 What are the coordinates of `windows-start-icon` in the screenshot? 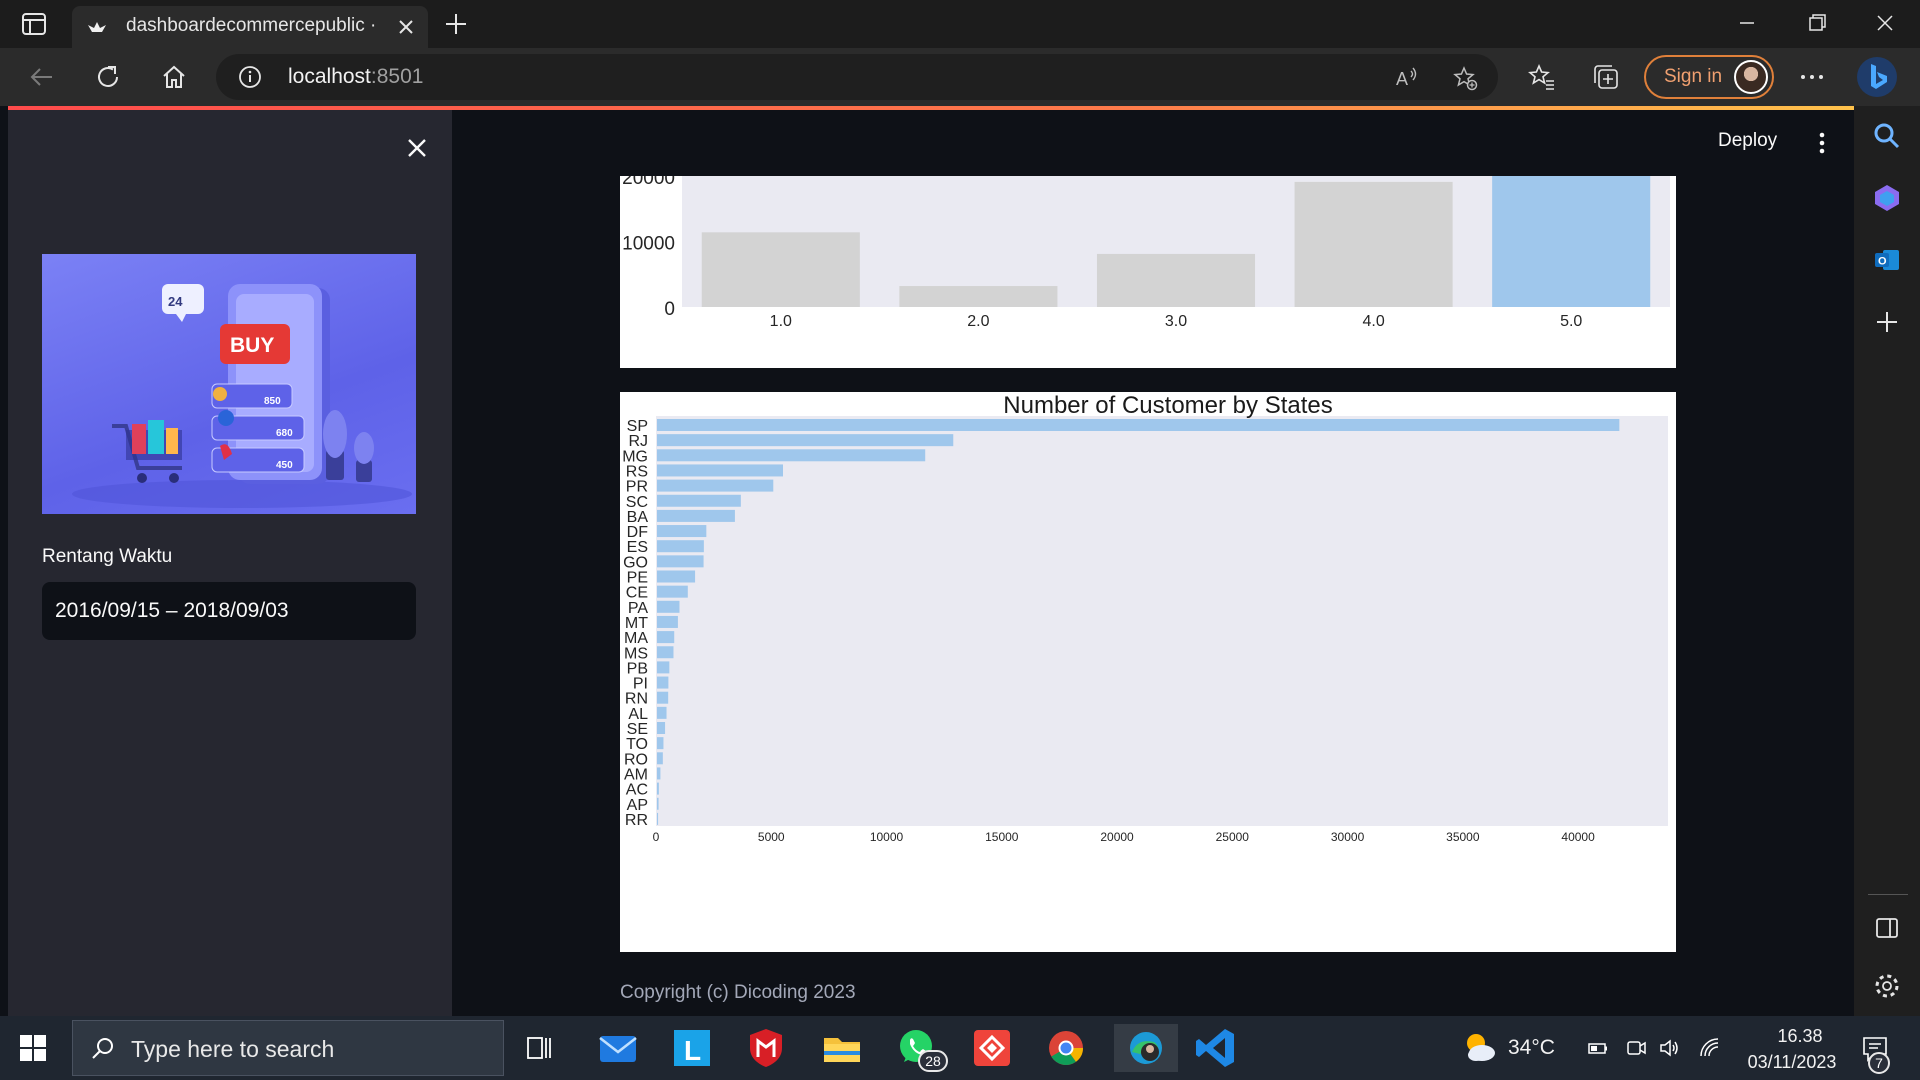 It's located at (33, 1048).